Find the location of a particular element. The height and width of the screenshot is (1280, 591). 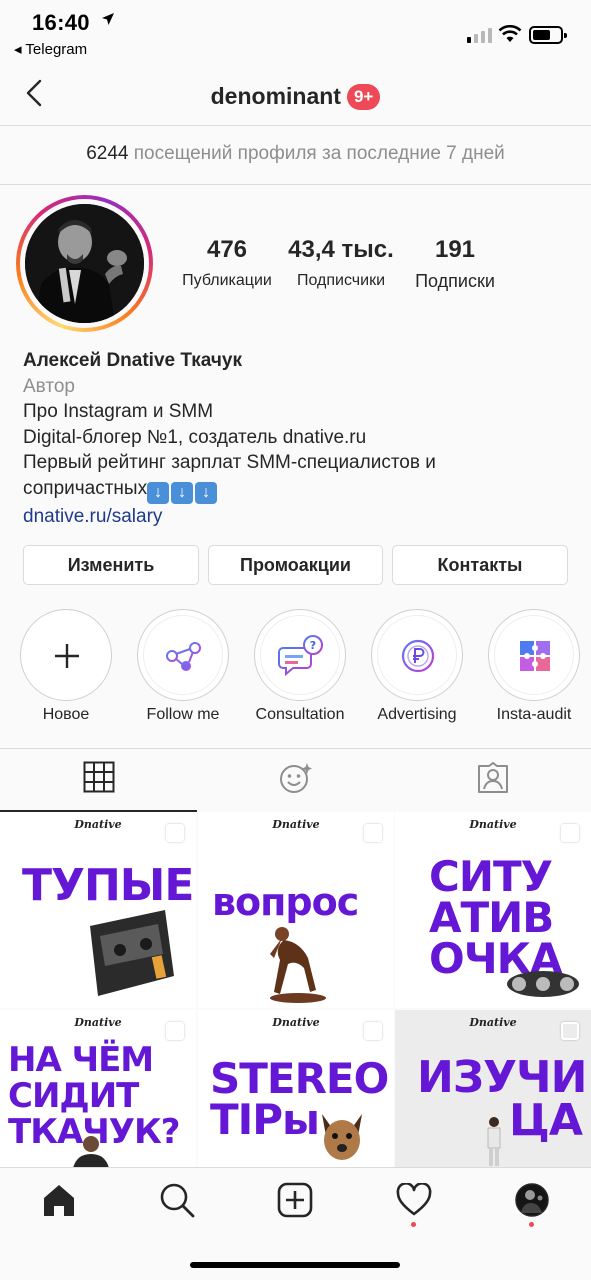

post-thumbnail: Dnative ИЗУЧИ ЦА is located at coordinates (493, 1088).